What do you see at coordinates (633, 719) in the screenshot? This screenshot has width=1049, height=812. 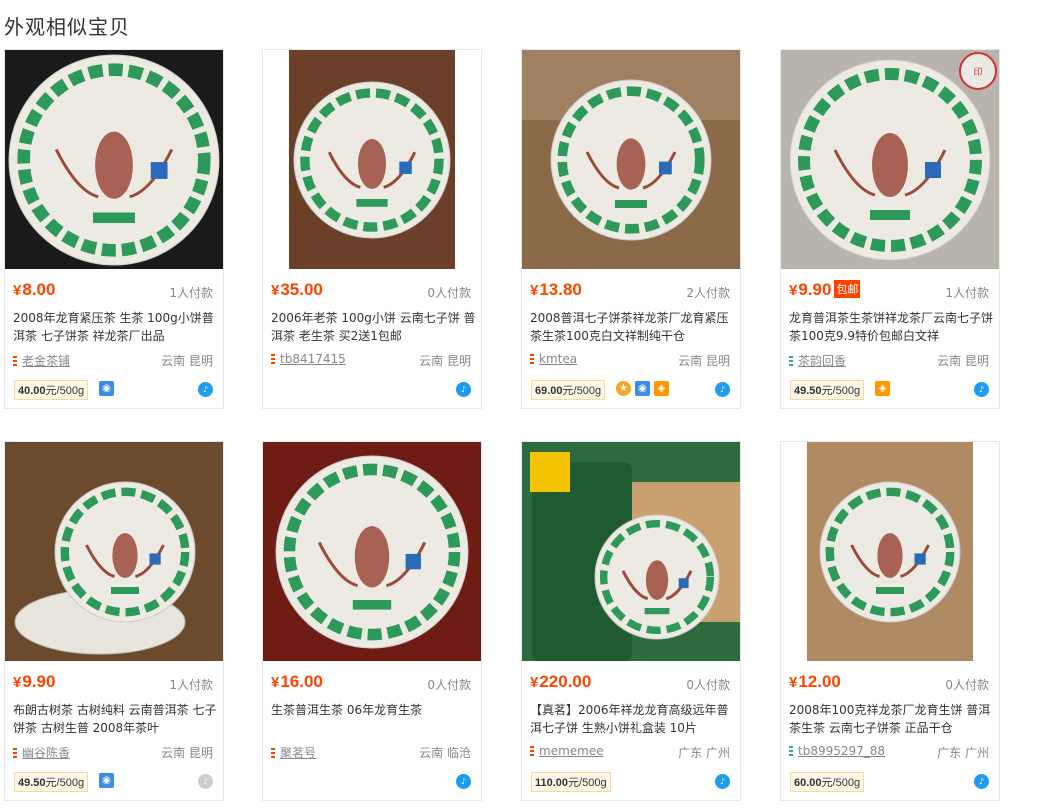 I see `product-title-link: 【真茗】2006年祥龙龙育高级远年普洱七子饼 生熟小饼礼盒装 10片` at bounding box center [633, 719].